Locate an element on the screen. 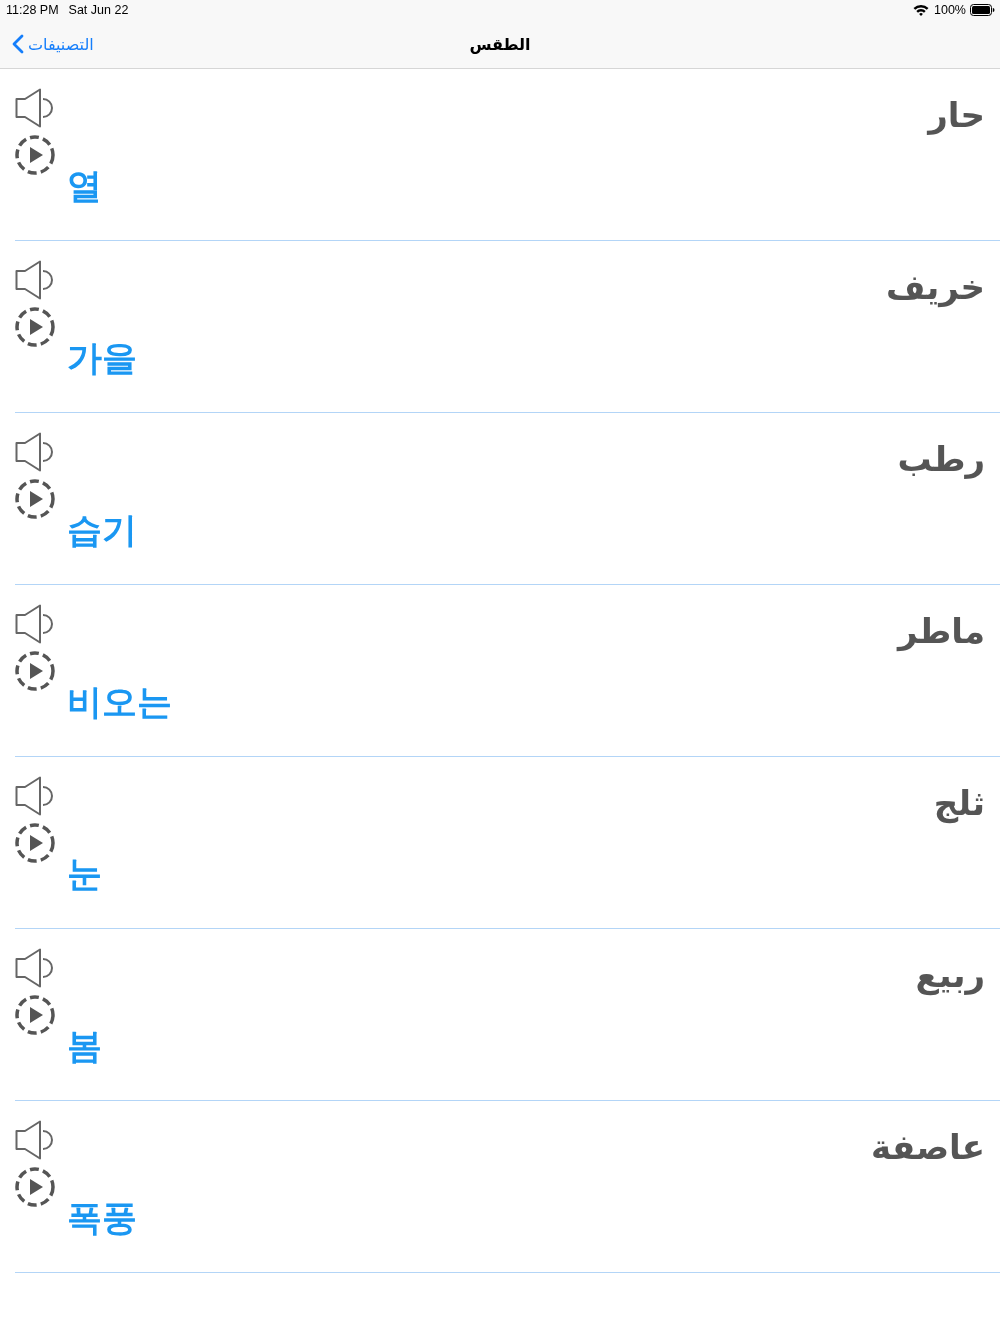 The height and width of the screenshot is (1334, 1000). korean-word: 봄 is located at coordinates (84, 1046).